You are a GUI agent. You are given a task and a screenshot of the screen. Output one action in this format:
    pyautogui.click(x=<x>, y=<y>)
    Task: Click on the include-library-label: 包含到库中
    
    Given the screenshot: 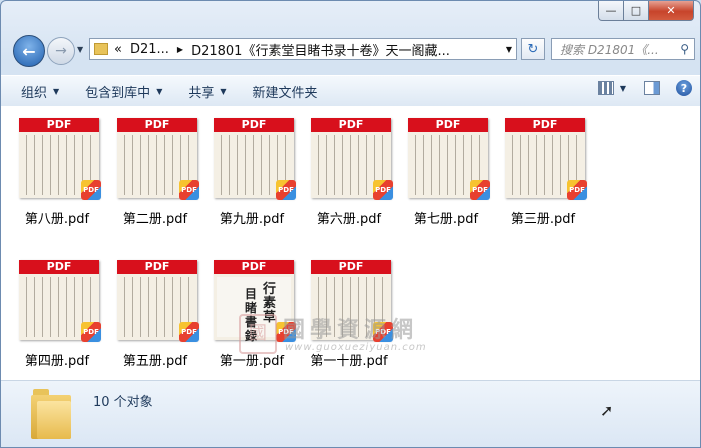 What is the action you would take?
    pyautogui.click(x=118, y=93)
    